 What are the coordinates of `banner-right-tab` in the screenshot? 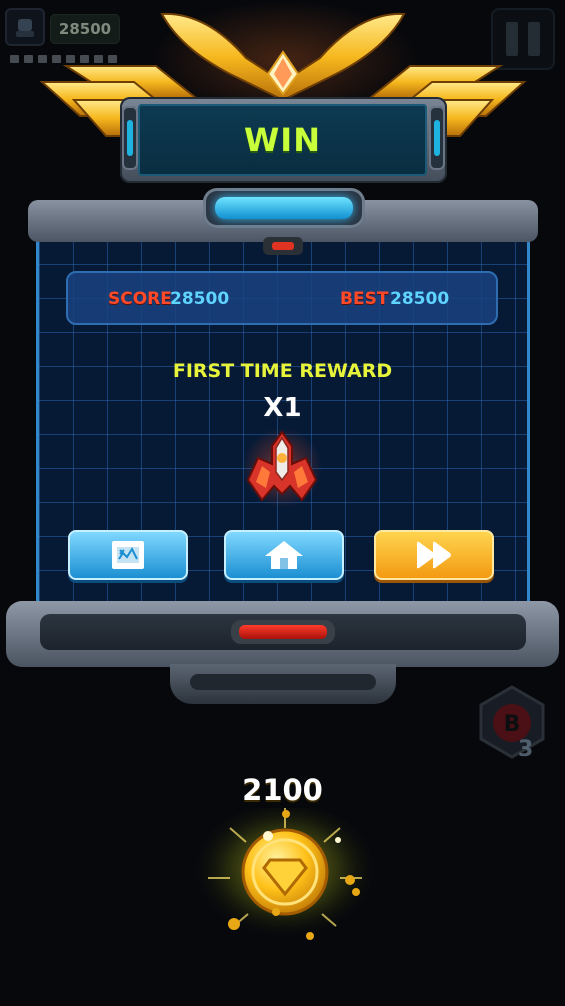 It's located at (437, 138).